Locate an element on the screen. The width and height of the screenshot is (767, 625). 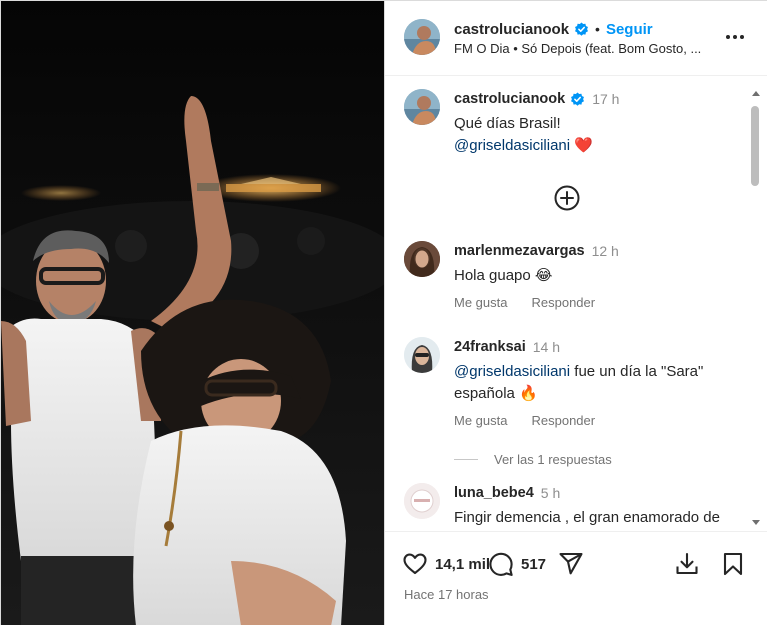
post-timestamp: Hace 17 horas is located at coordinates (446, 594).